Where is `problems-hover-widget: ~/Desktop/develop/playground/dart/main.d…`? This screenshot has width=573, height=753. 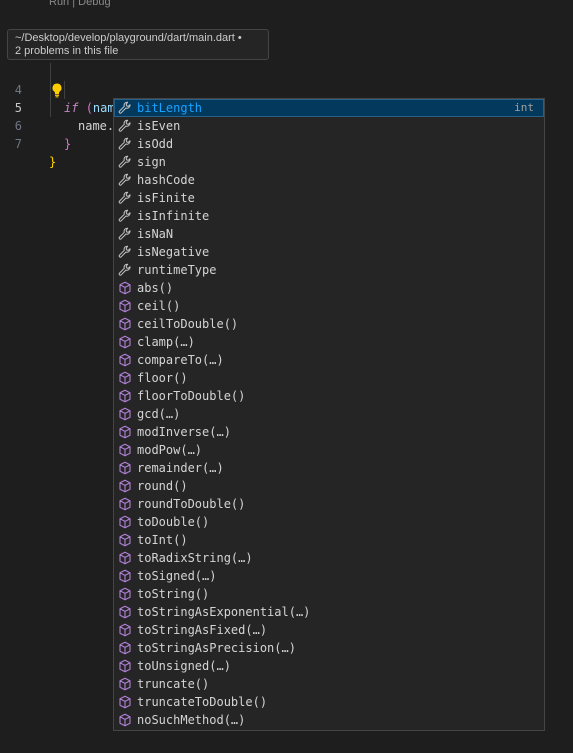
problems-hover-widget: ~/Desktop/develop/playground/dart/main.d… is located at coordinates (138, 44).